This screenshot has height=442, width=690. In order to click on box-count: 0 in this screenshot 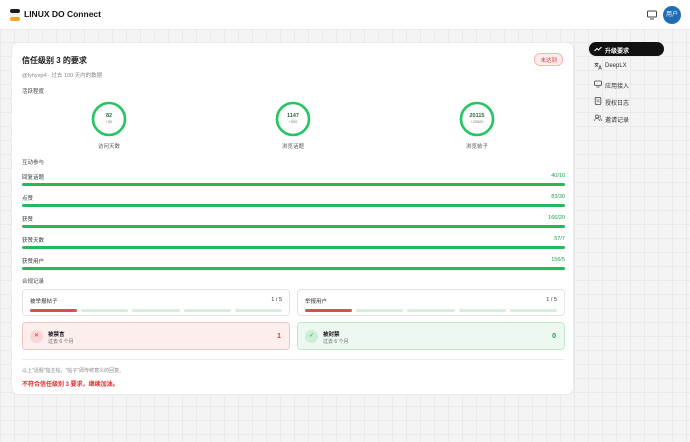, I will do `click(554, 336)`.